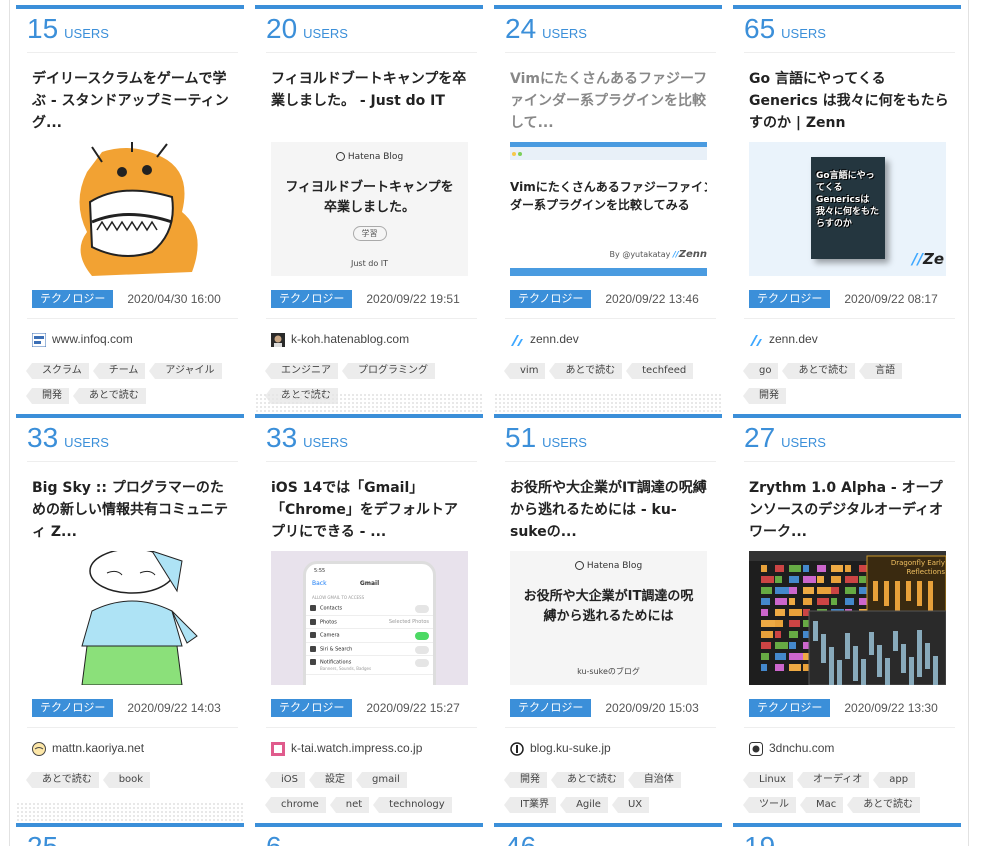 The height and width of the screenshot is (846, 983). I want to click on users-count: 15 USERS, so click(132, 33).